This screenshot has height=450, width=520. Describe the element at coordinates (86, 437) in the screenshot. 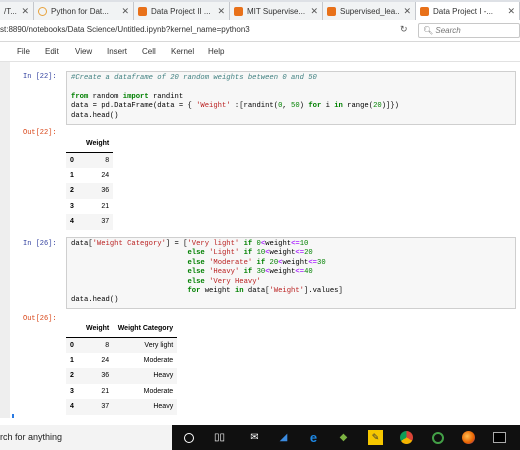

I see `taskbar-search-box: rch for anything` at that location.